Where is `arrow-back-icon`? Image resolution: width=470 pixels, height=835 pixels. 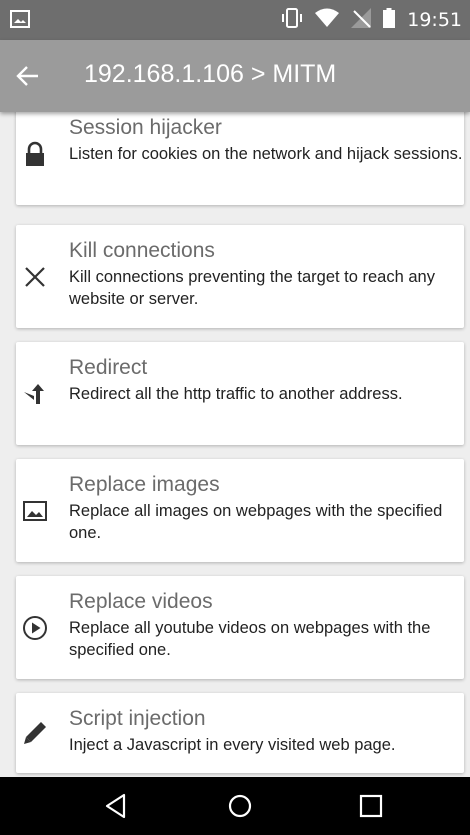 arrow-back-icon is located at coordinates (28, 76).